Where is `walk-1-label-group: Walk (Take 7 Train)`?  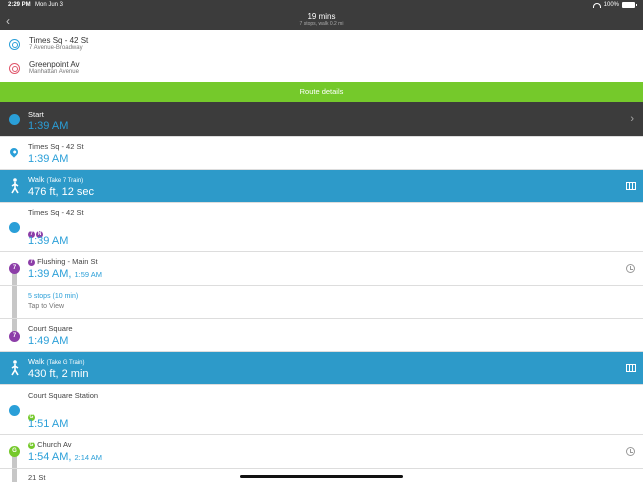 walk-1-label-group: Walk (Take 7 Train) is located at coordinates (55, 179).